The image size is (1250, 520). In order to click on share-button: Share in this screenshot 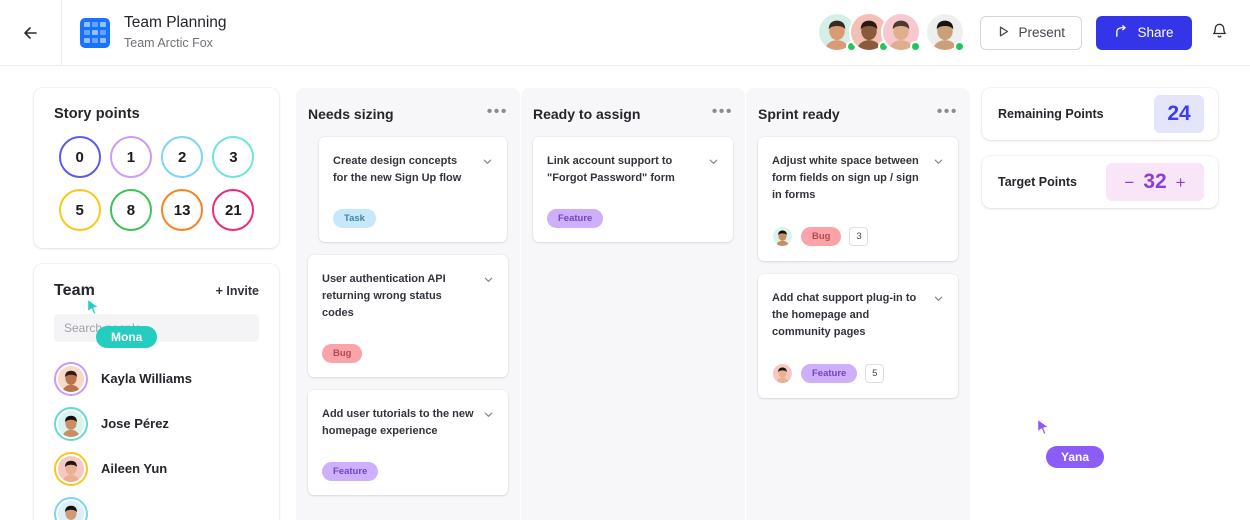, I will do `click(1144, 32)`.